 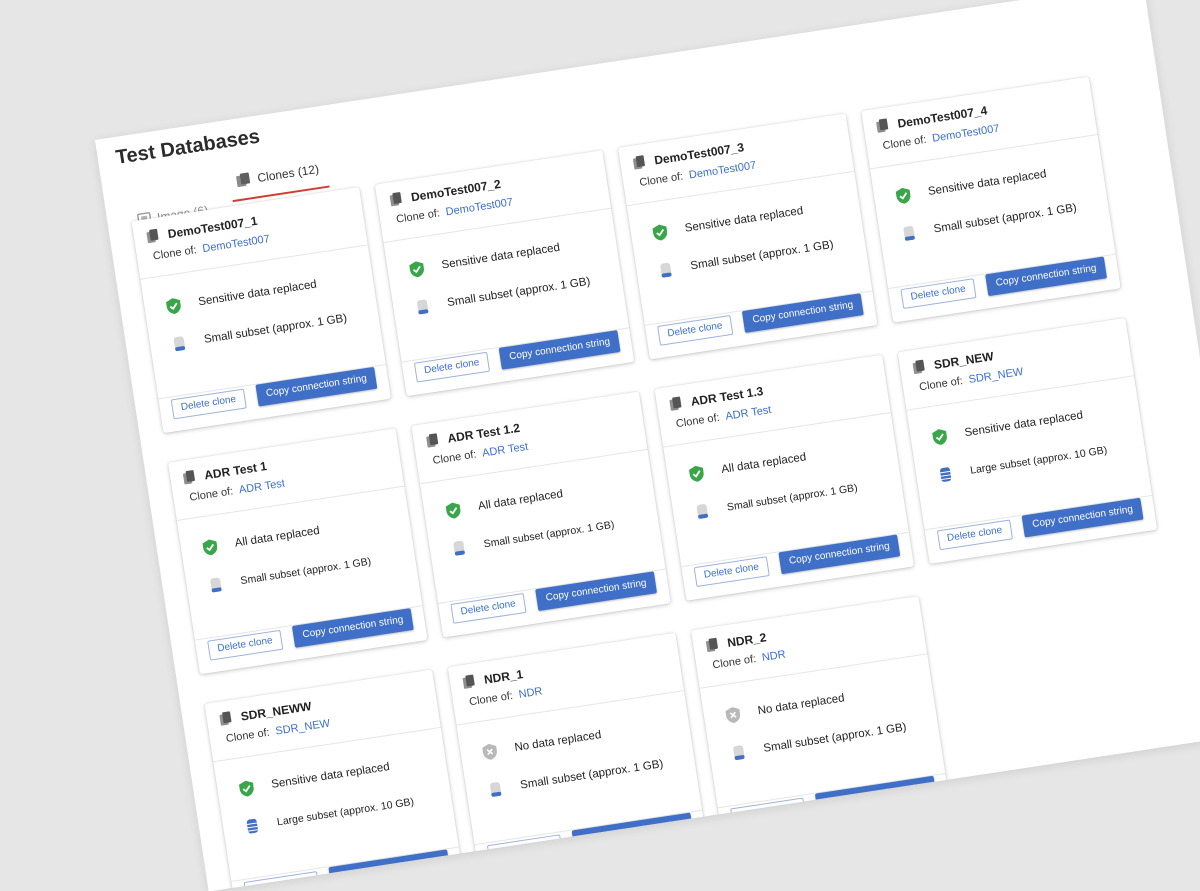 I want to click on clone-name: NDR_2, so click(x=747, y=640).